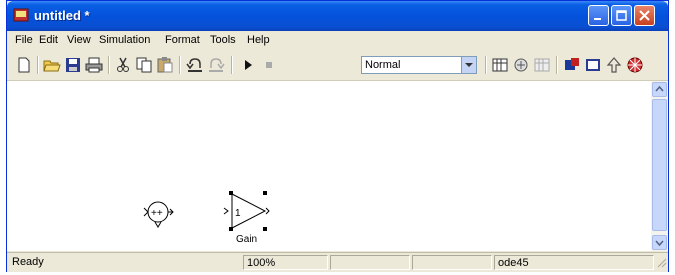  Describe the element at coordinates (24, 40) in the screenshot. I see `menu-file: File` at that location.